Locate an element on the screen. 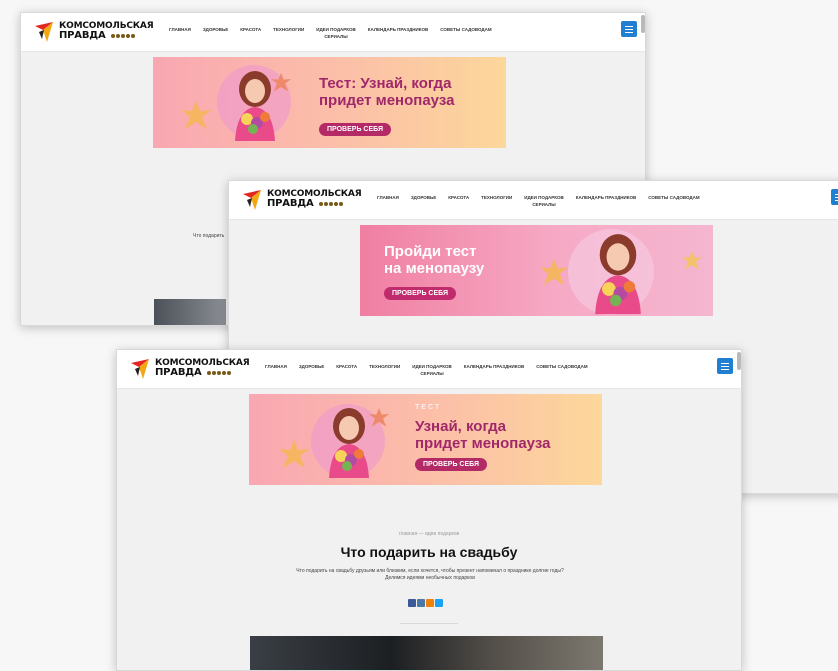 Image resolution: width=838 pixels, height=671 pixels. odnoklassniki-icon is located at coordinates (430, 603).